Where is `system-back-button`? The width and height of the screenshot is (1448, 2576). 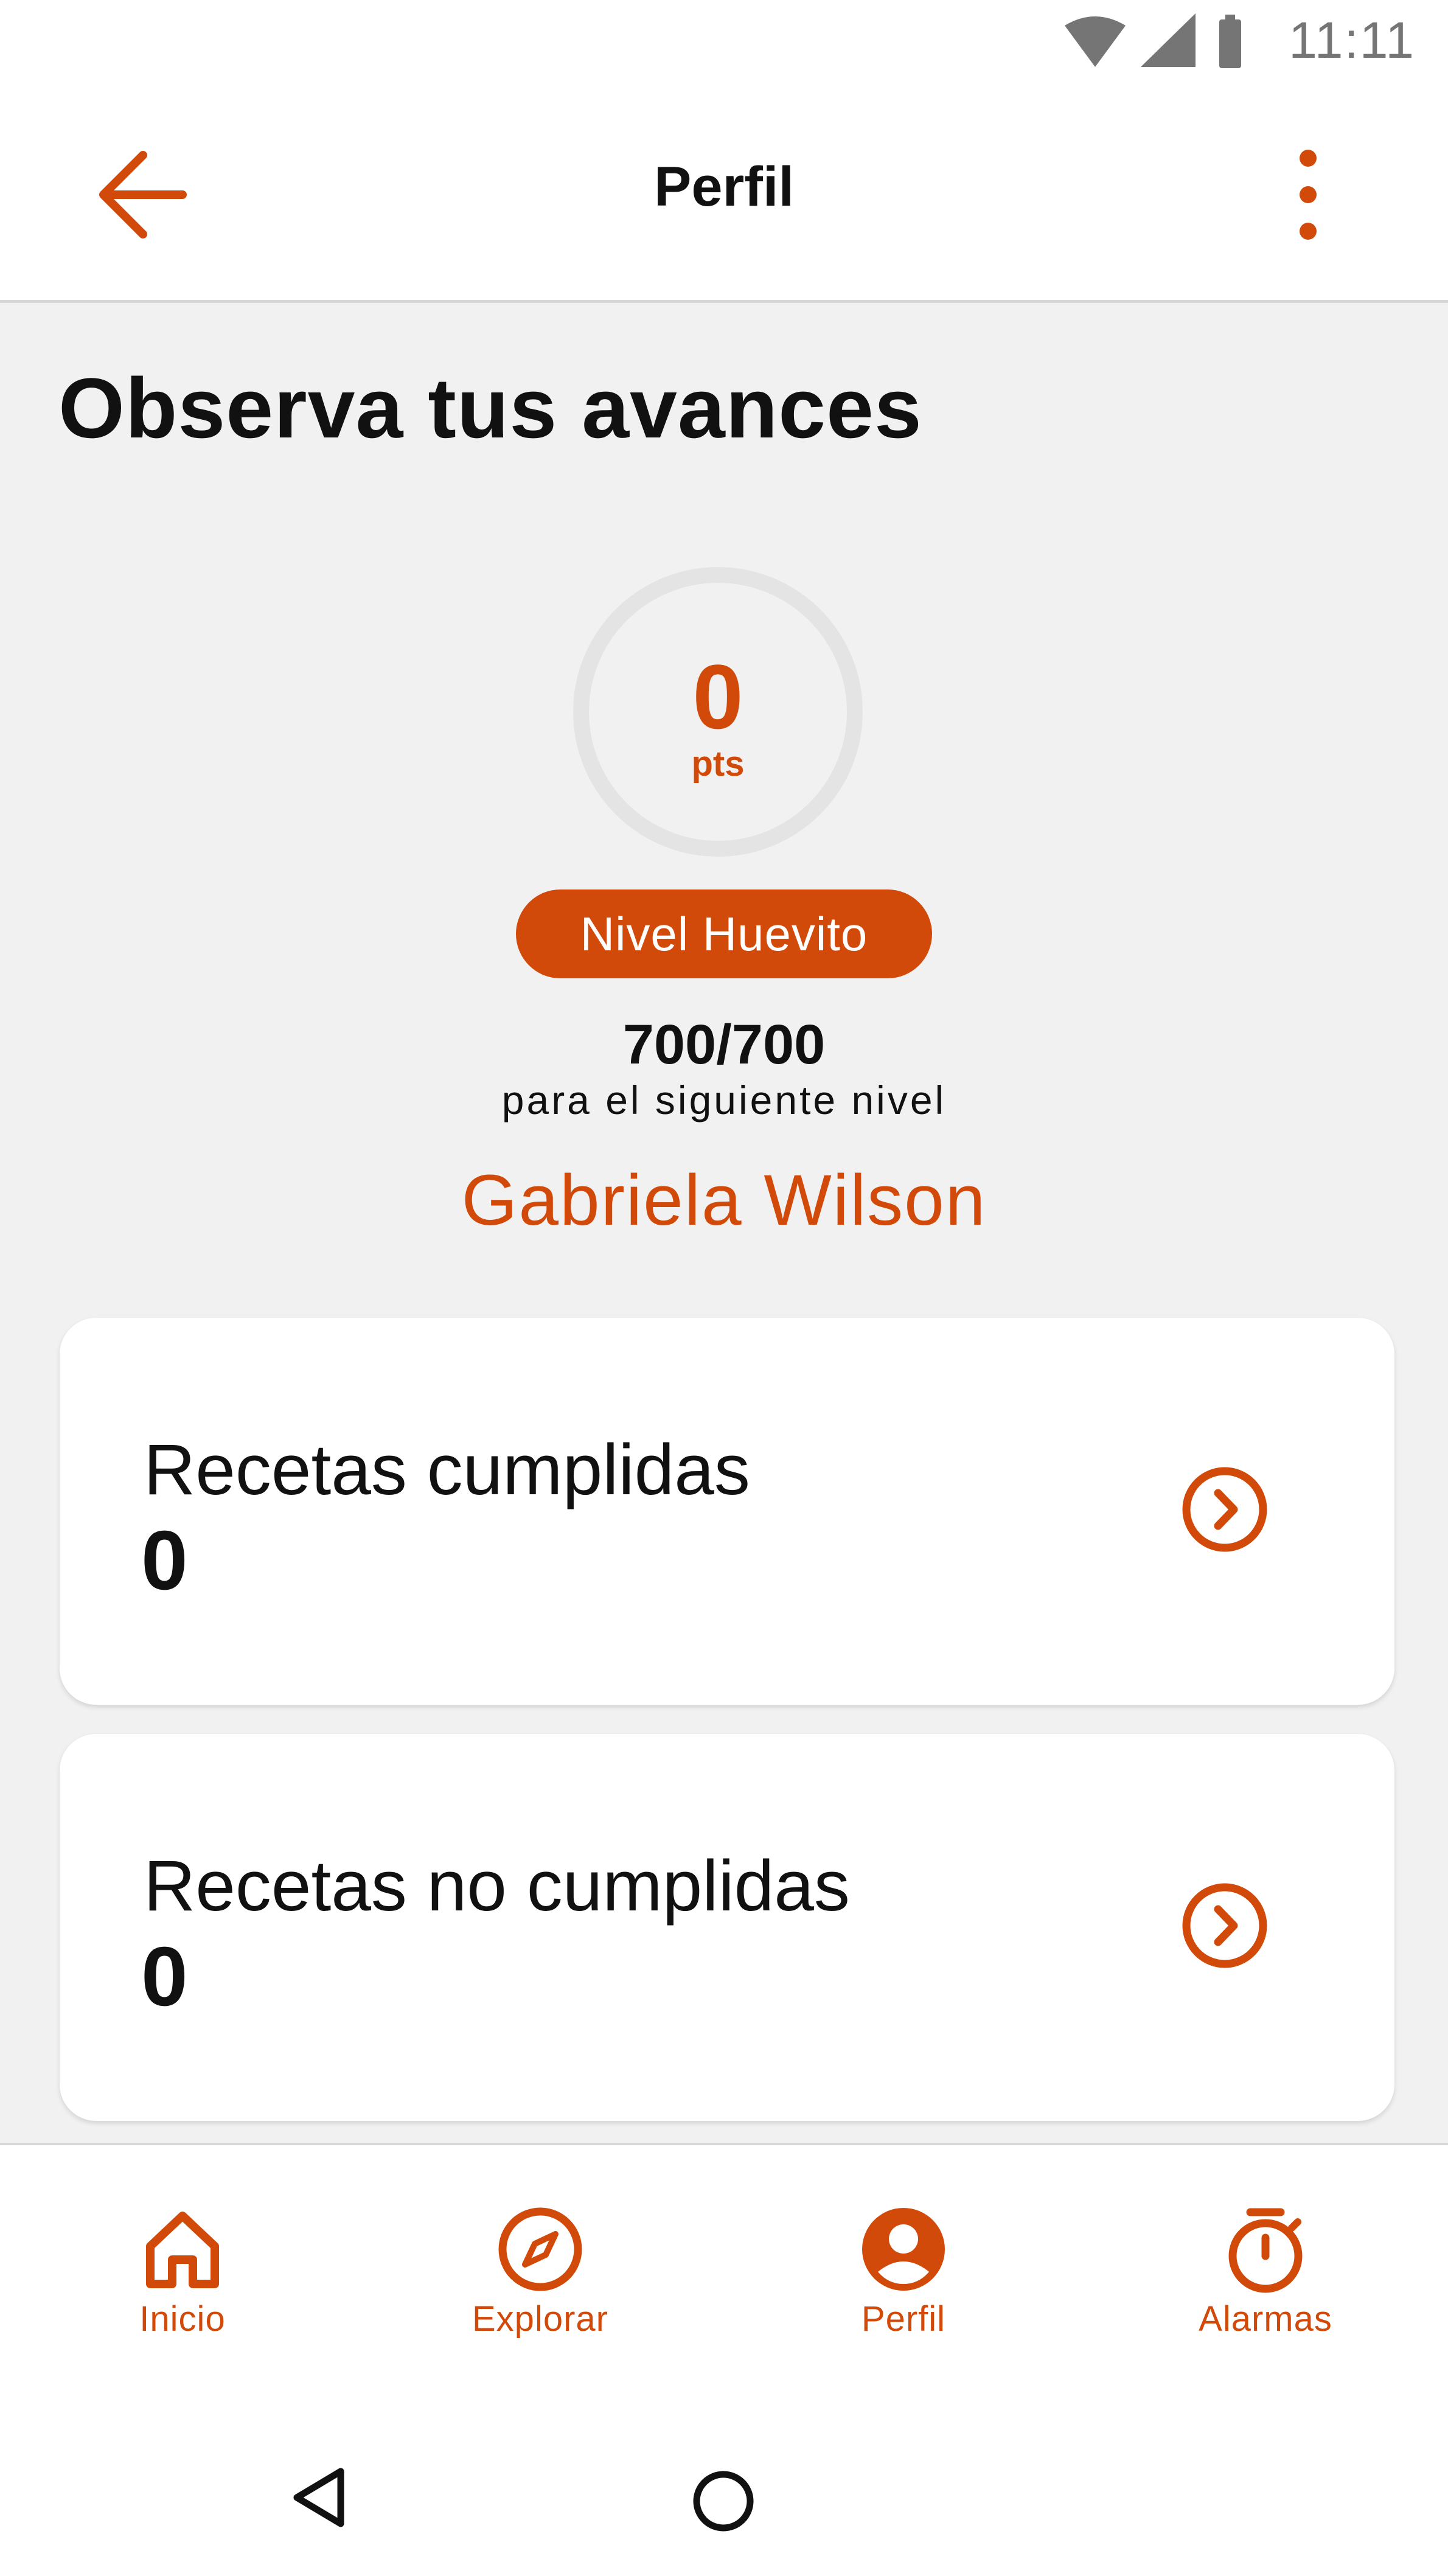
system-back-button is located at coordinates (319, 2499).